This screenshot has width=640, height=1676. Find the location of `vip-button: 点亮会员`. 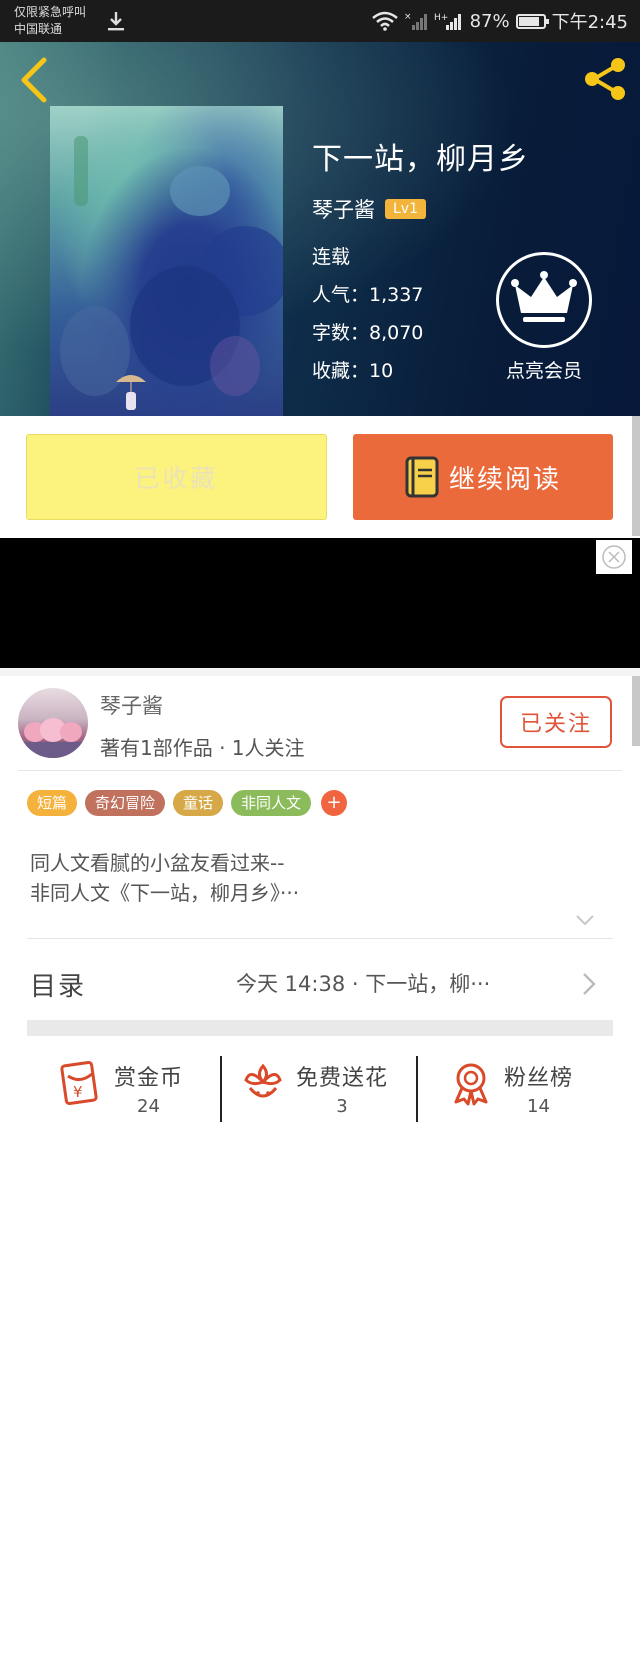

vip-button: 点亮会员 is located at coordinates (544, 317).